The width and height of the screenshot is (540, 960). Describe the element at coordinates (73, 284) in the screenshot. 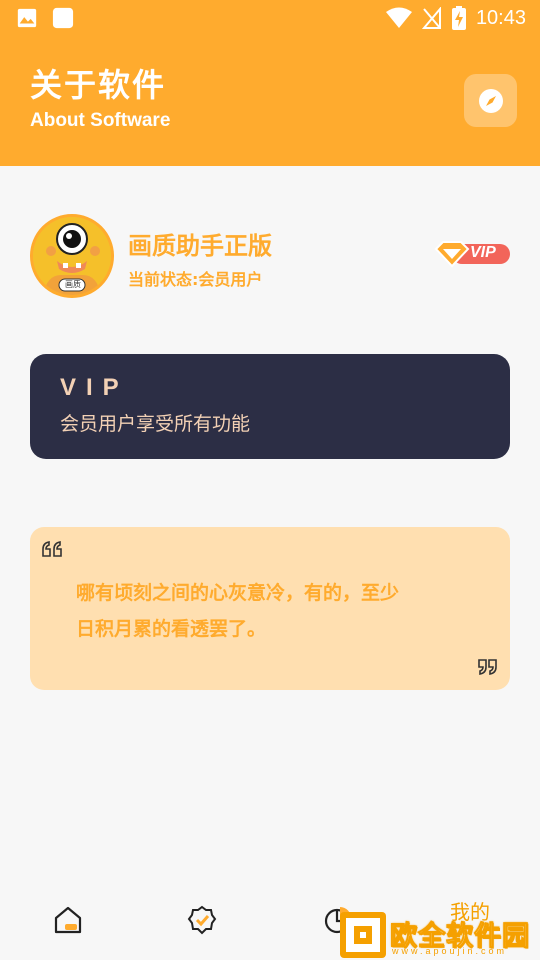

I see `avatar-caption: 画质` at that location.